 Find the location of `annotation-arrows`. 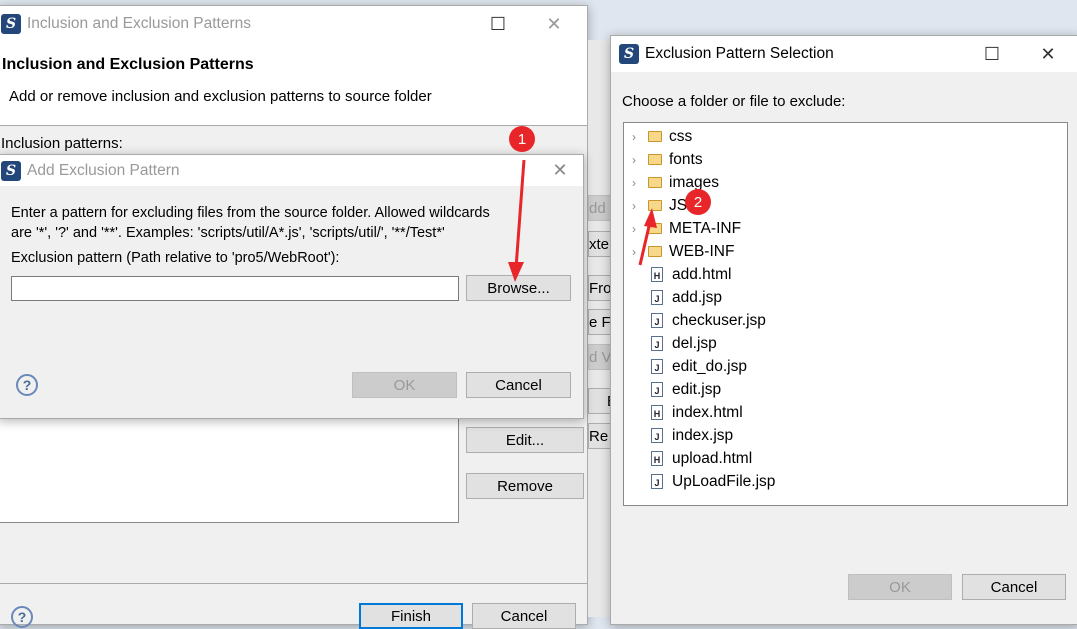

annotation-arrows is located at coordinates (582, 220).